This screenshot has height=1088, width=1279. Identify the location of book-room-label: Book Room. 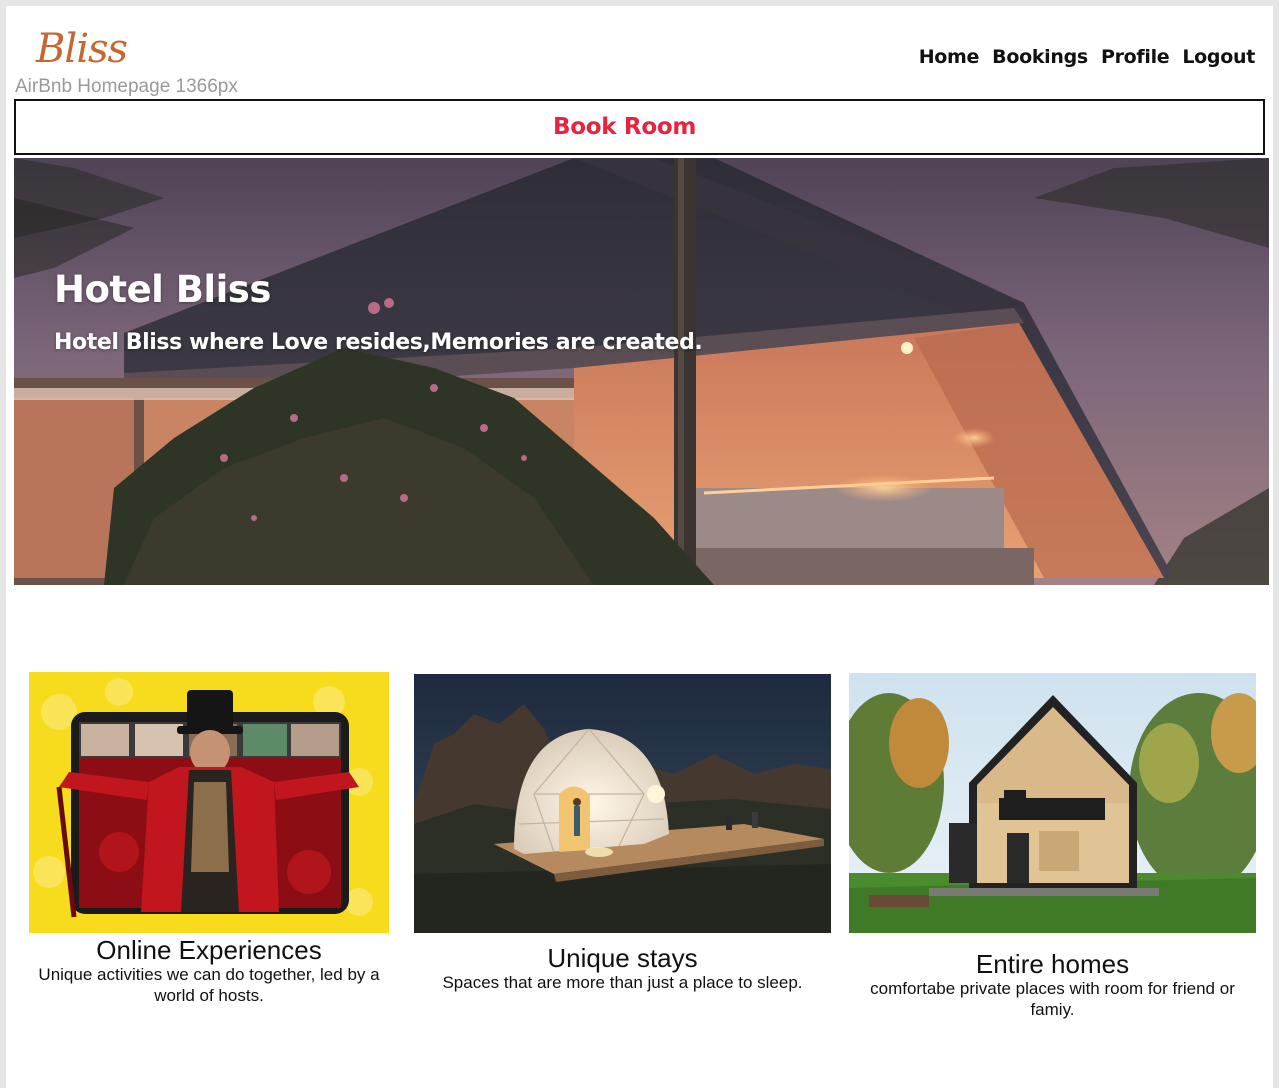
(624, 127).